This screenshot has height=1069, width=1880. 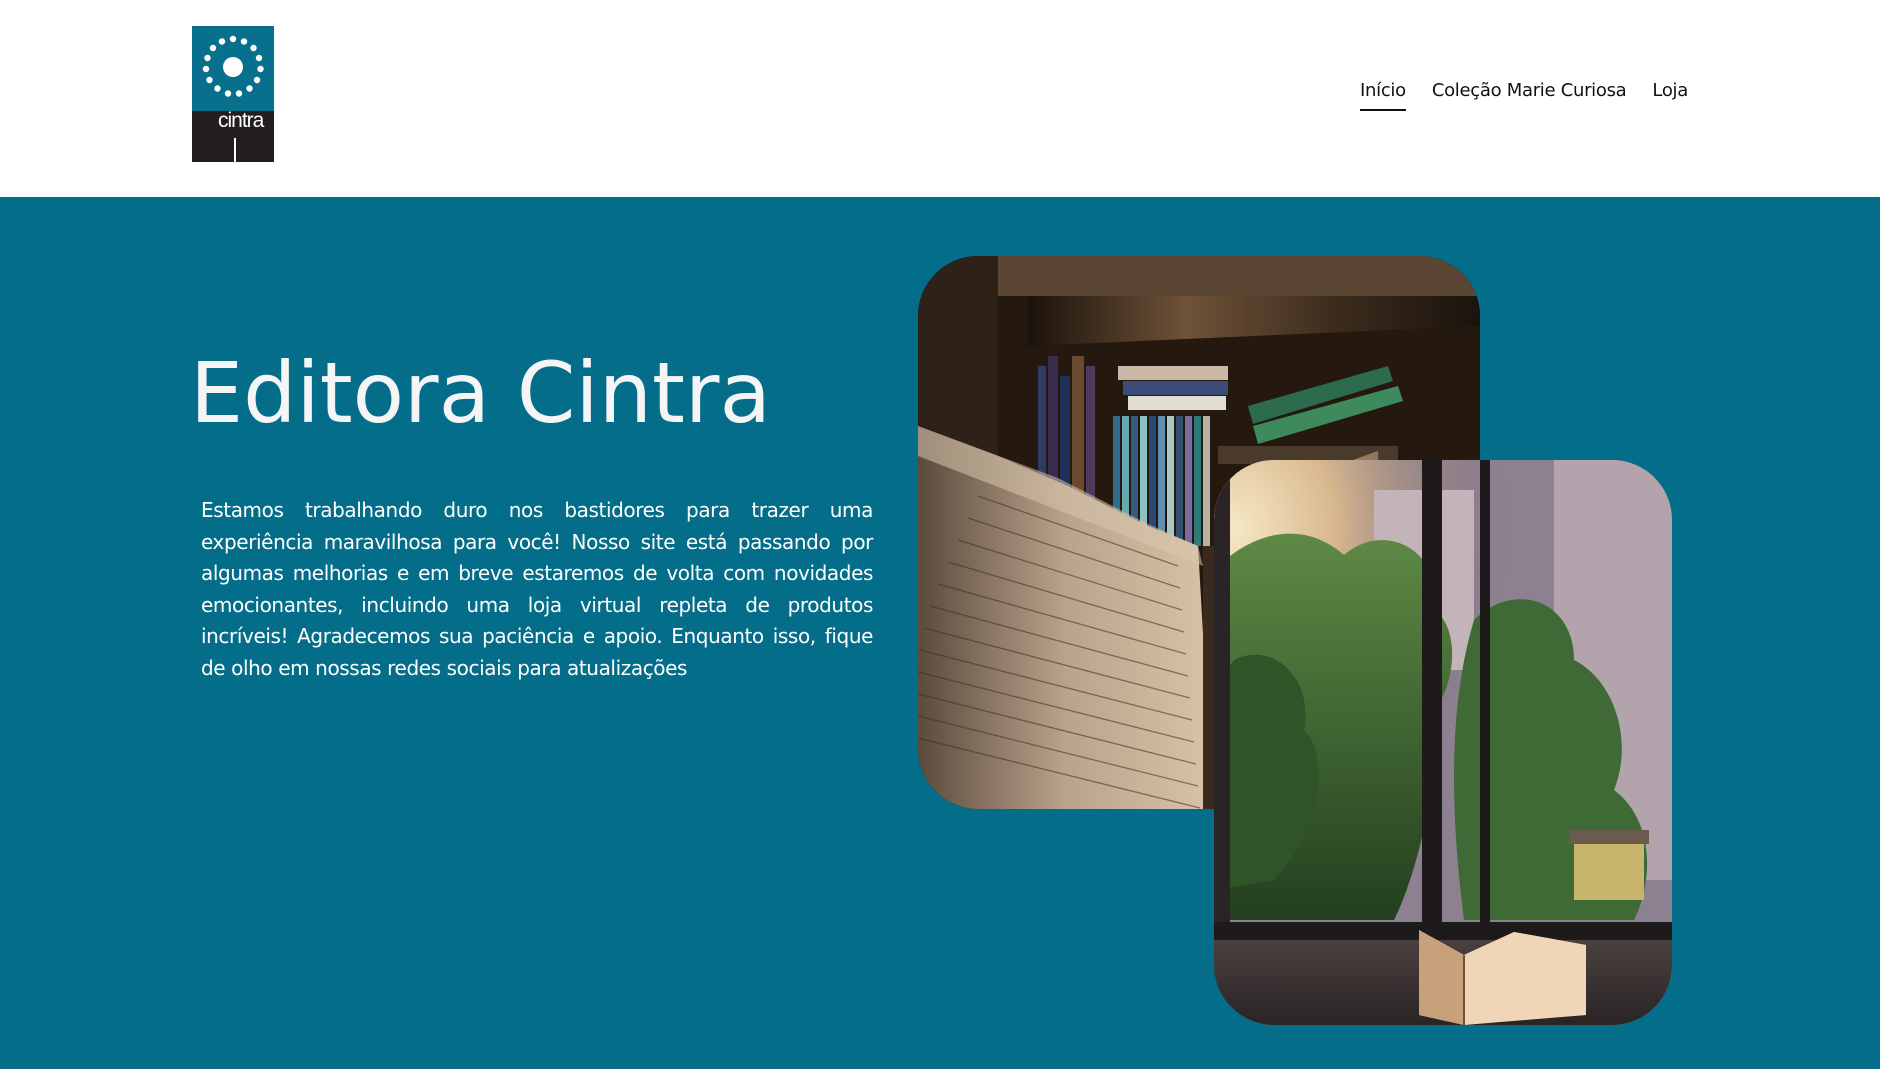 I want to click on main-nav: Início Coleção Marie Curiosa Loja, so click(x=1524, y=95).